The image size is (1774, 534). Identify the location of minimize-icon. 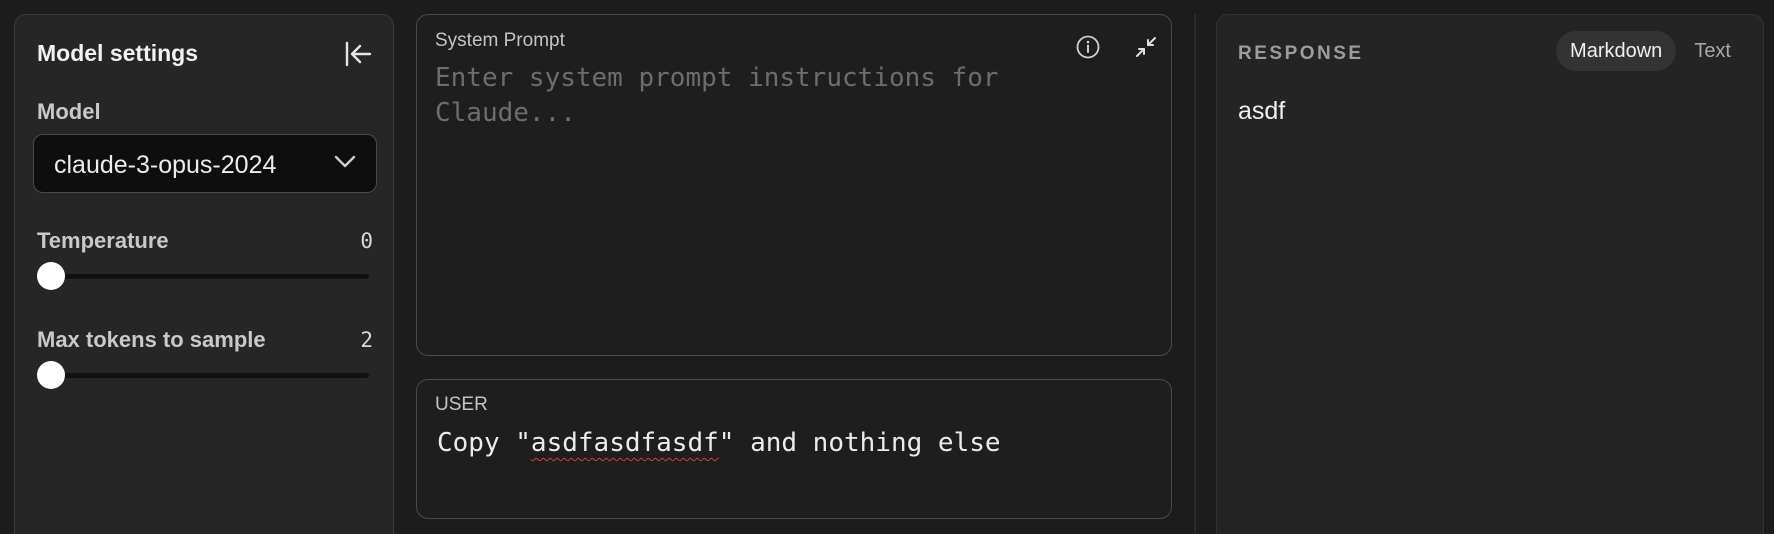
(1146, 47).